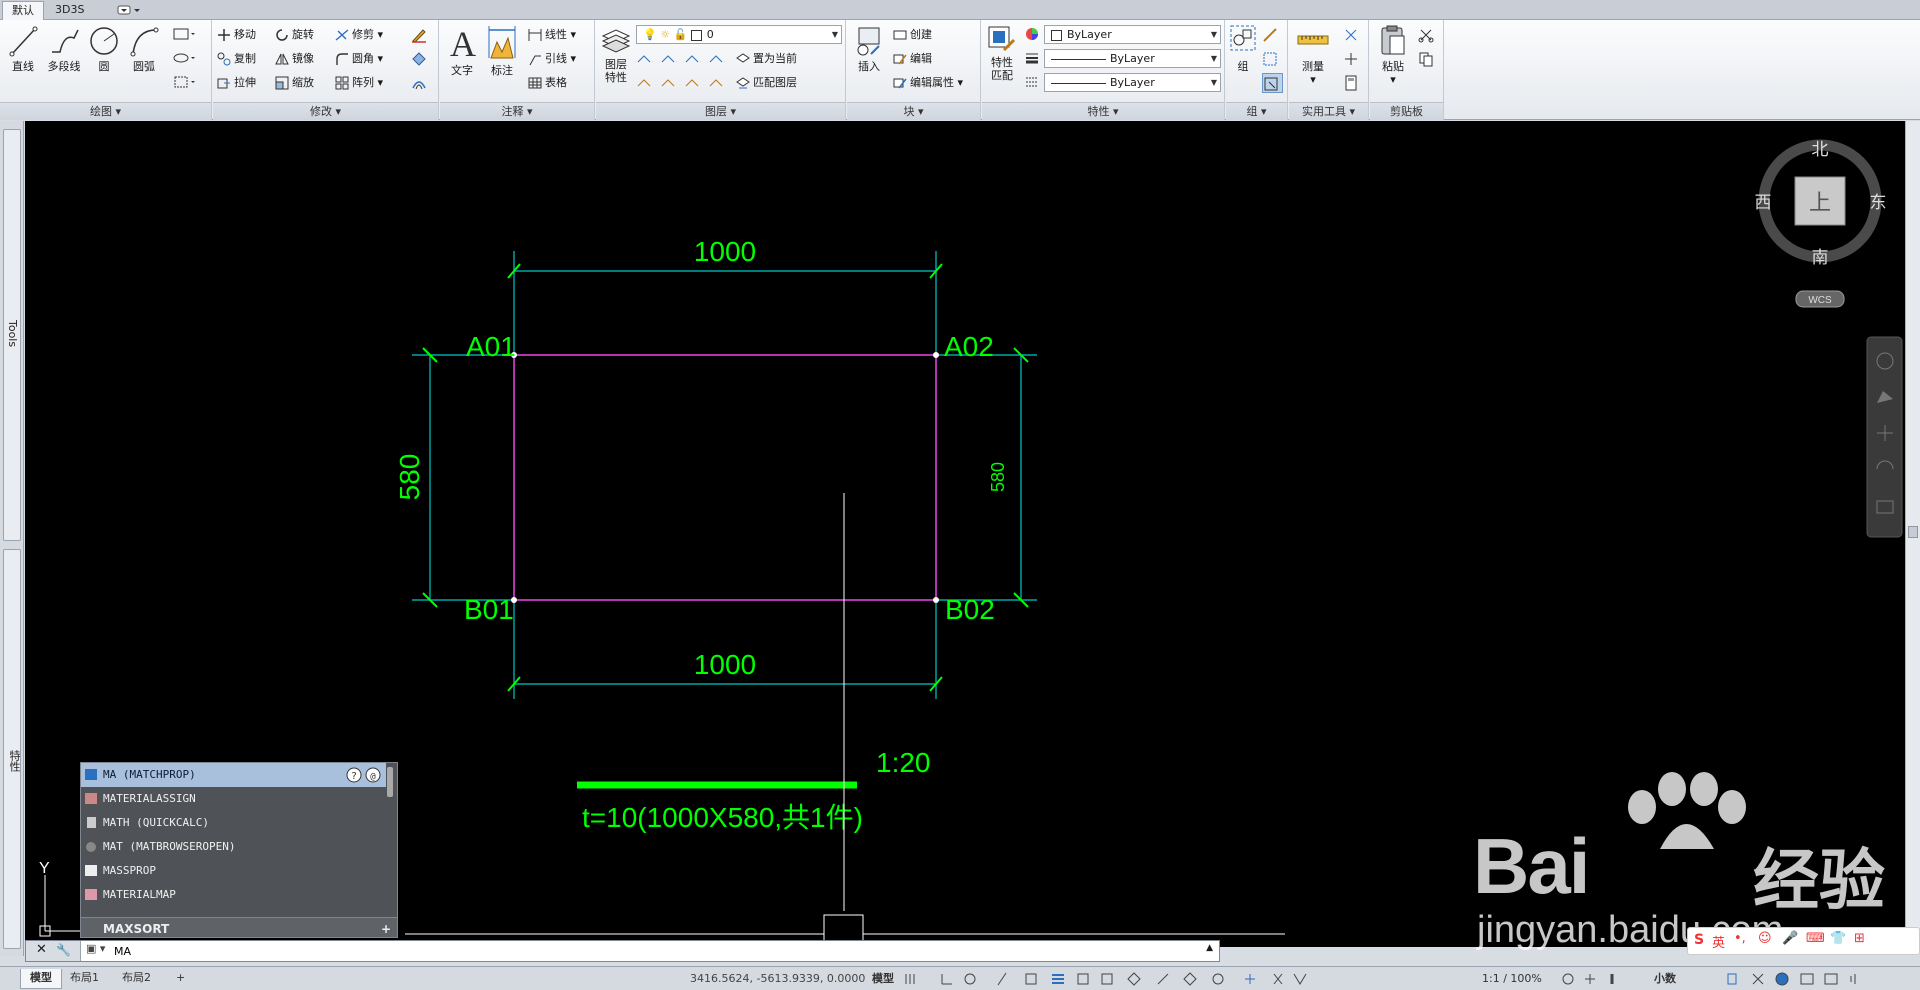 This screenshot has height=990, width=1920. I want to click on panel-layers-title: 图层 ▾, so click(720, 111).